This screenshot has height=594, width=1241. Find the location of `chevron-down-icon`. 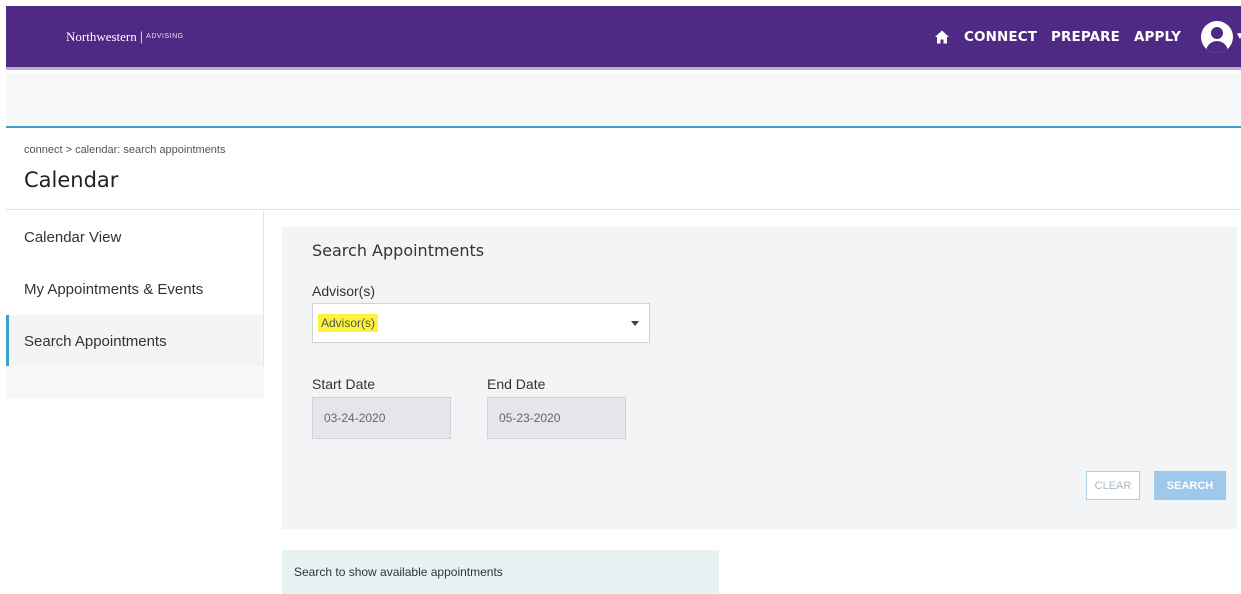

chevron-down-icon is located at coordinates (635, 323).